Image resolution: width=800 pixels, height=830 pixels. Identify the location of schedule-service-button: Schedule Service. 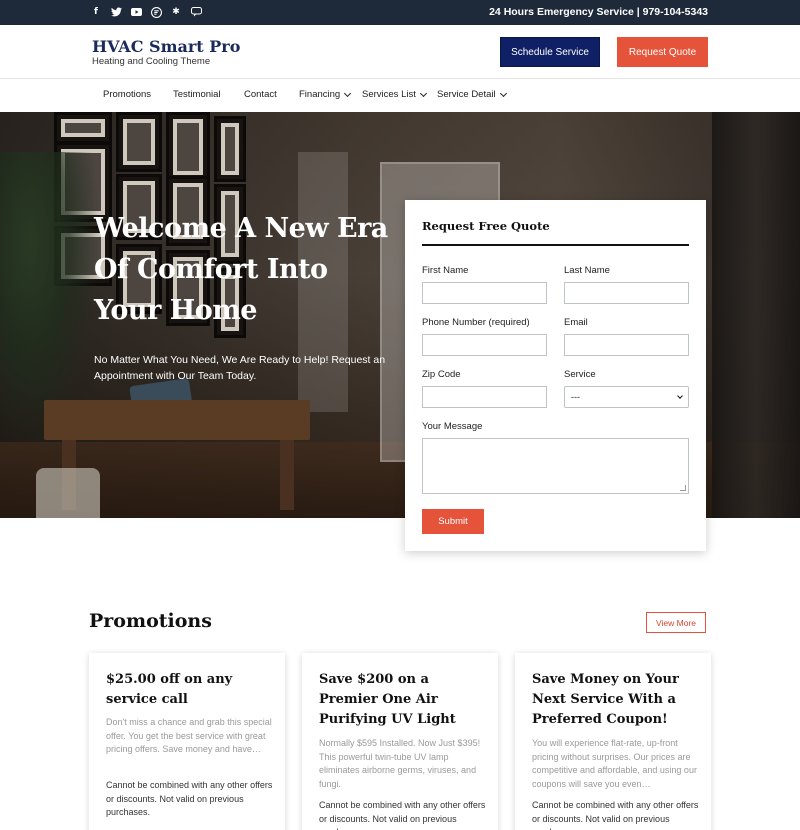
(550, 52).